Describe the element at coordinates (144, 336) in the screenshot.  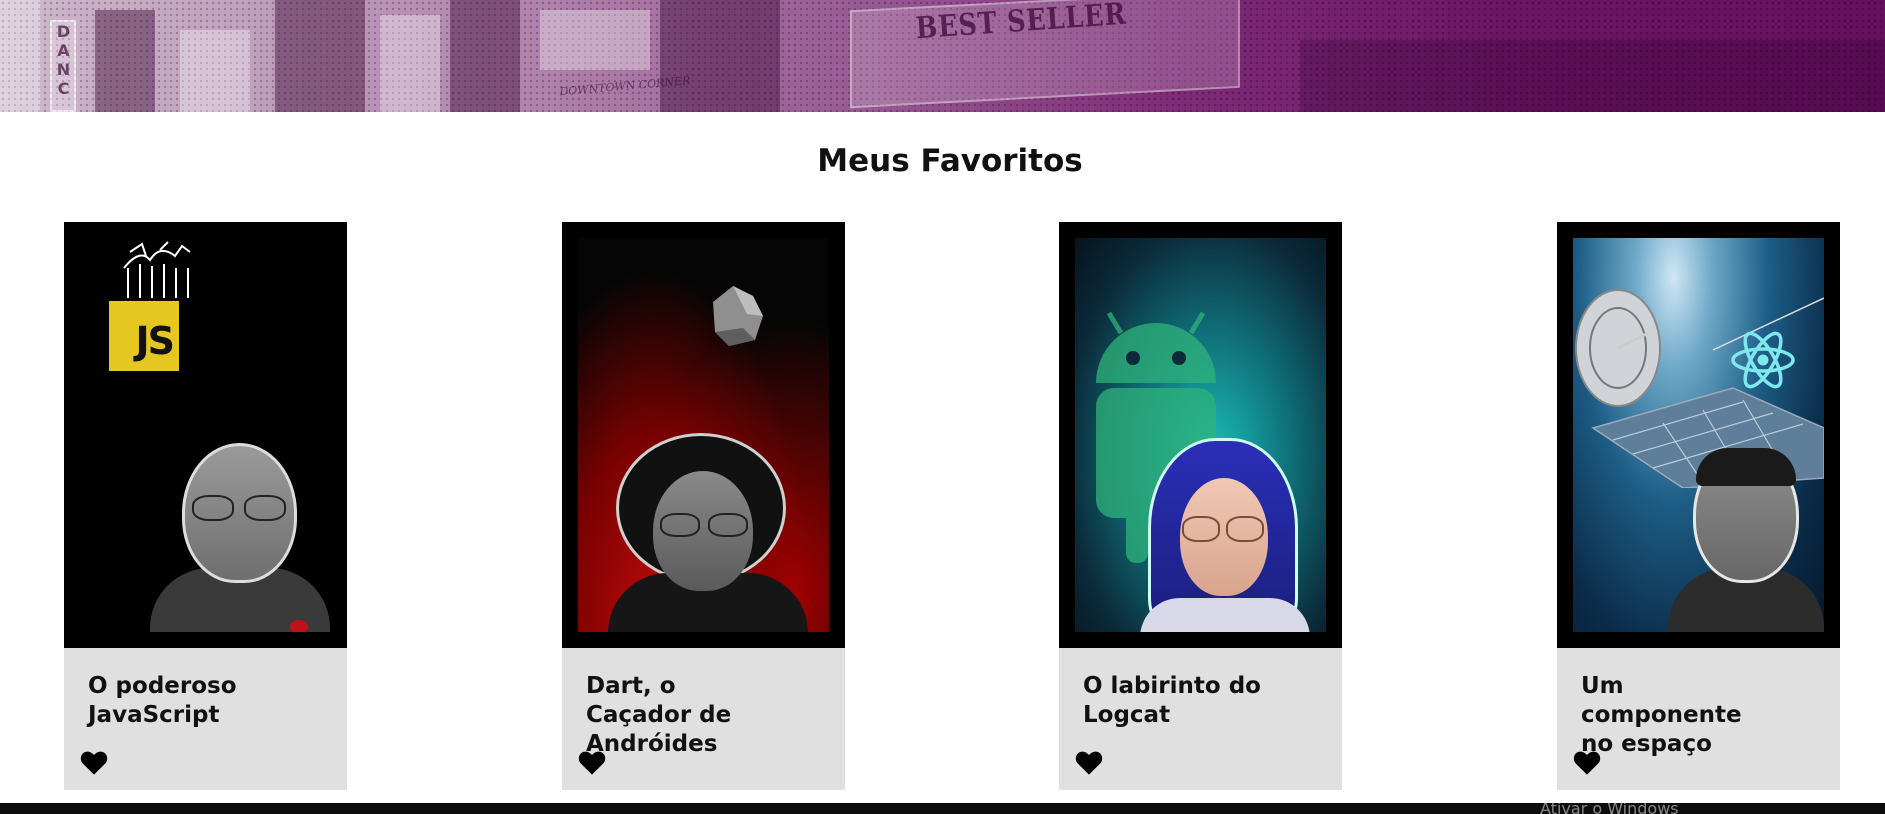
I see `js-logo-badge: JS` at that location.